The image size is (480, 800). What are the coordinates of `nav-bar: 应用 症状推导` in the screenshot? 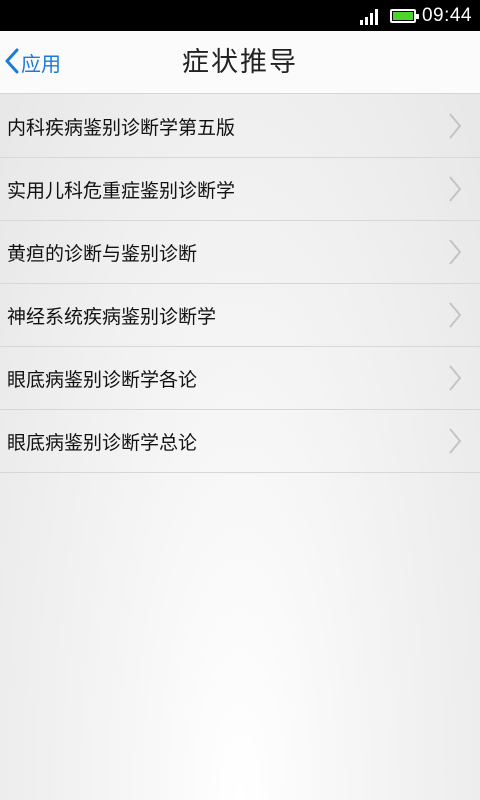 It's located at (240, 62).